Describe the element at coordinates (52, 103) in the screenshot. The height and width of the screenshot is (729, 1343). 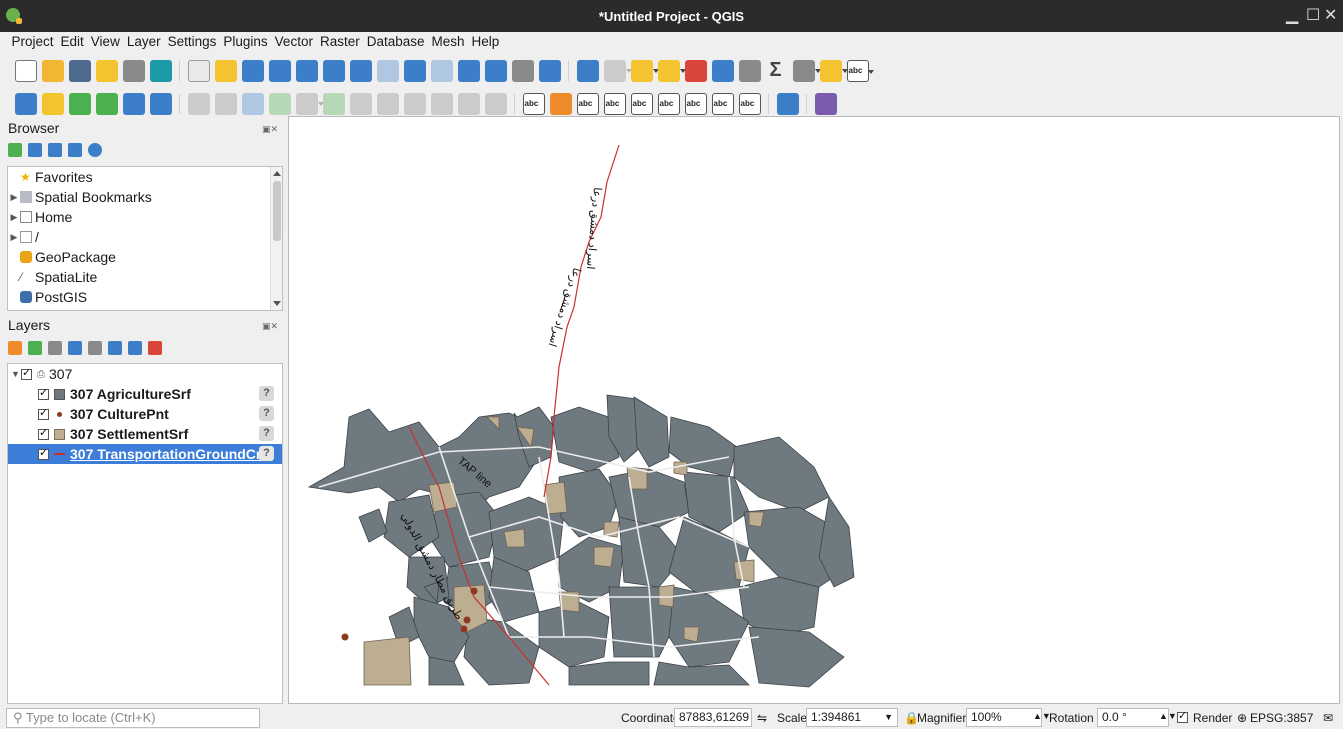
I see `new-geopackage-layer-icon` at that location.